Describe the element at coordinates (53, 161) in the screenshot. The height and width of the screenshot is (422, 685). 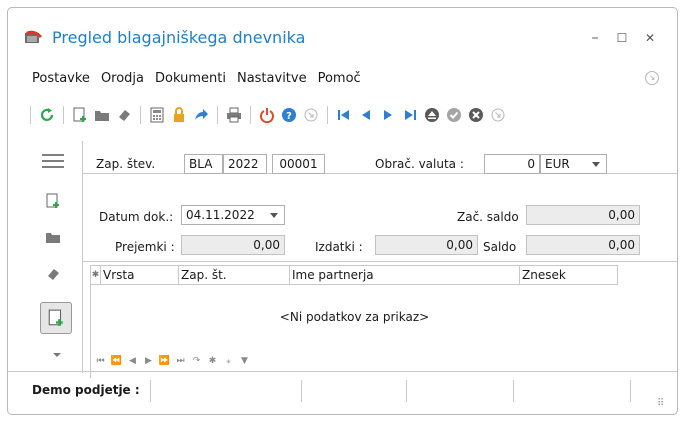
I see `hamburger-menu-icon` at that location.